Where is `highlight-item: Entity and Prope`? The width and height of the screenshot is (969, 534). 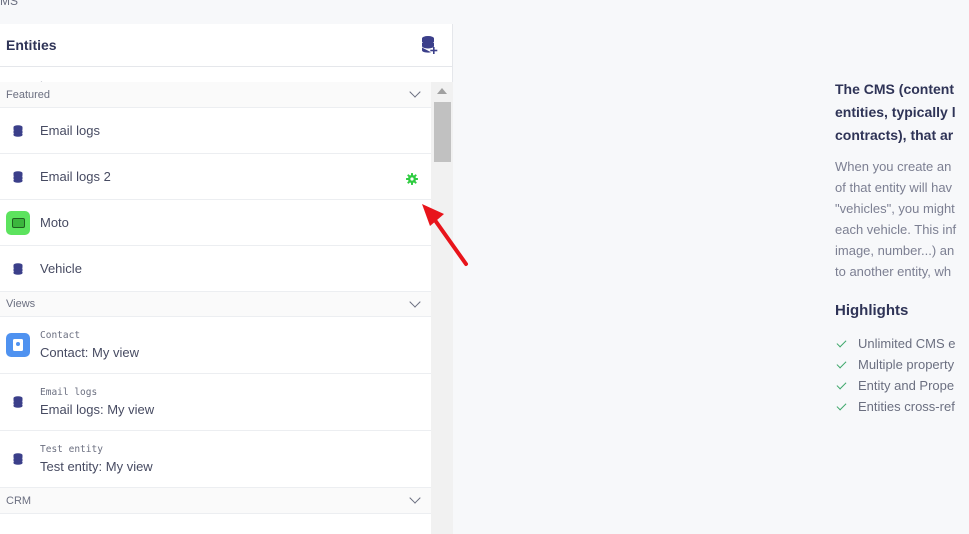
highlight-item: Entity and Prope is located at coordinates (902, 385).